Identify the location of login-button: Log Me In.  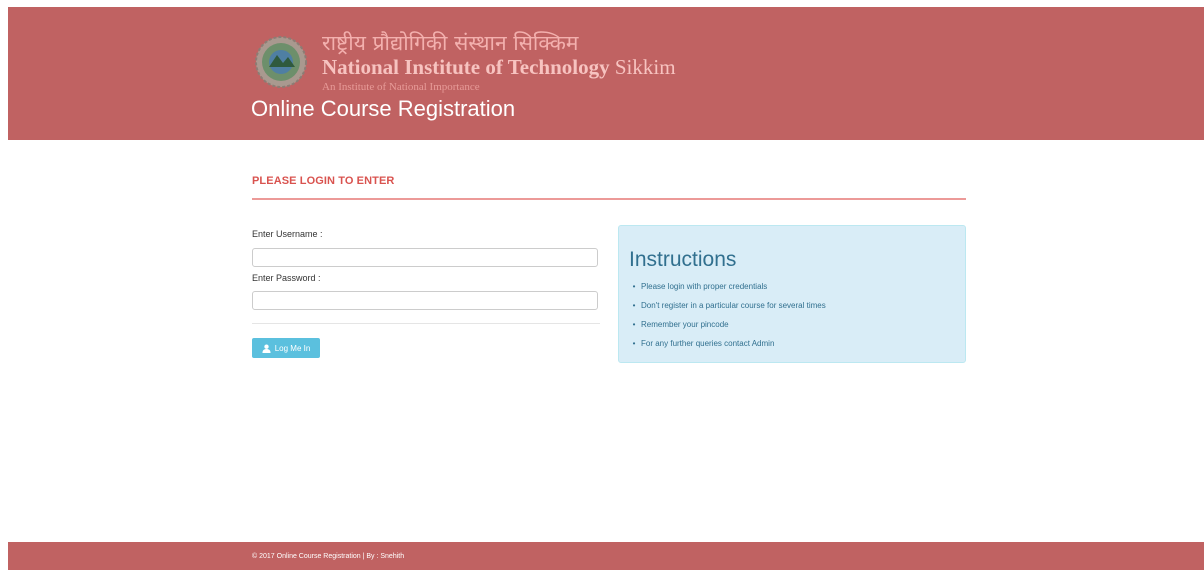
(286, 348).